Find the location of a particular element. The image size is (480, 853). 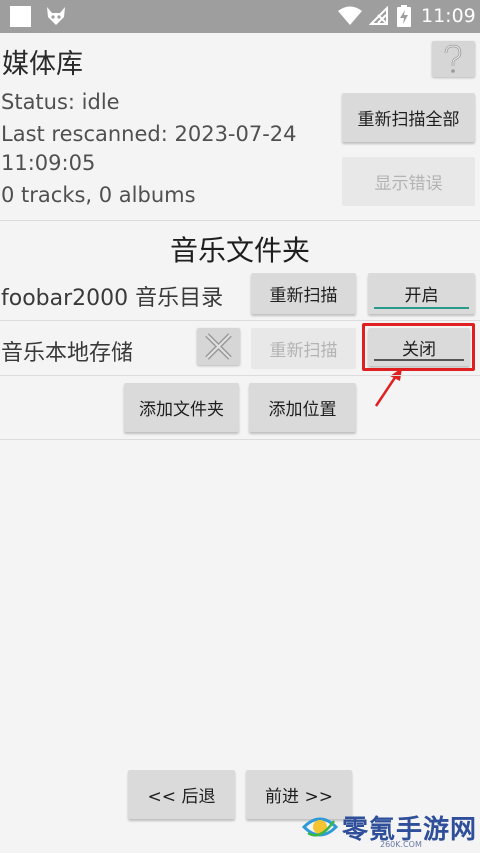

no-signal-icon is located at coordinates (378, 15).